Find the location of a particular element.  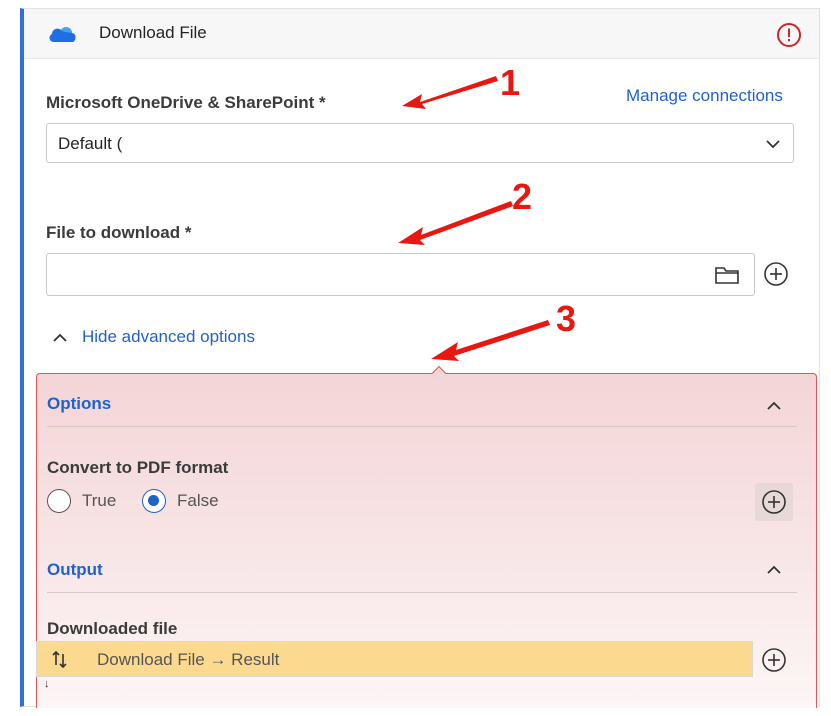

output-divider is located at coordinates (422, 592).